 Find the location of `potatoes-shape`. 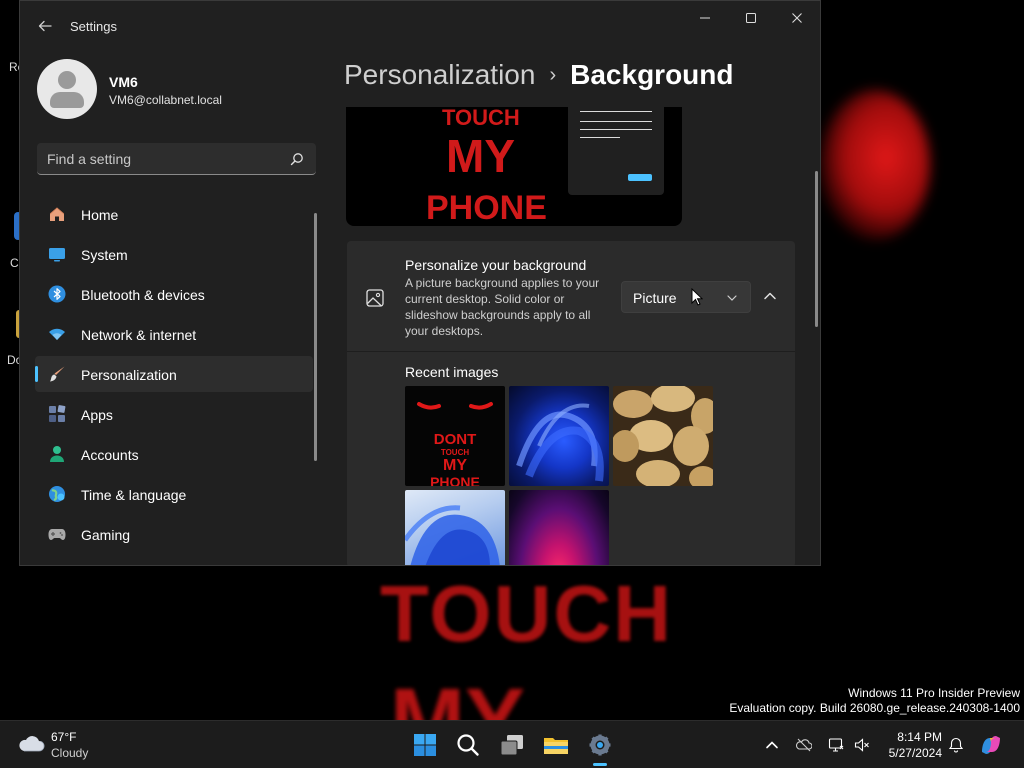

potatoes-shape is located at coordinates (663, 436).